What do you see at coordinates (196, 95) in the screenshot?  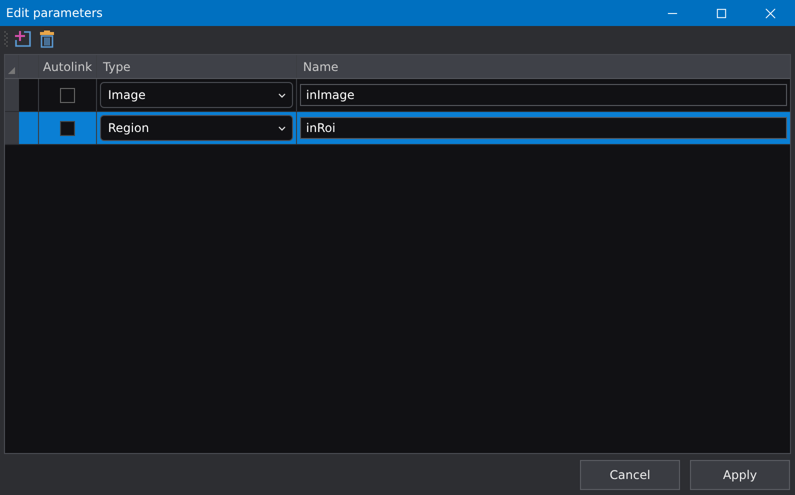 I see `type-dropdown: Image` at bounding box center [196, 95].